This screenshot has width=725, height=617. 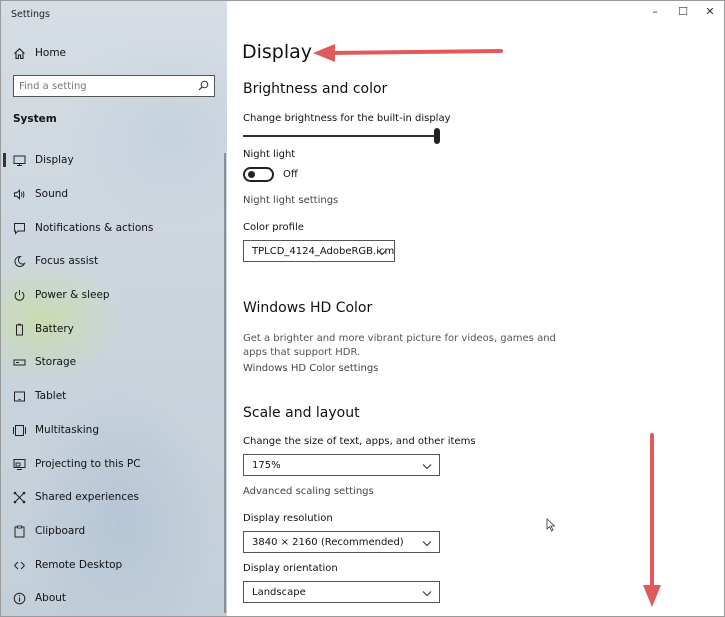 What do you see at coordinates (203, 87) in the screenshot?
I see `search-icon` at bounding box center [203, 87].